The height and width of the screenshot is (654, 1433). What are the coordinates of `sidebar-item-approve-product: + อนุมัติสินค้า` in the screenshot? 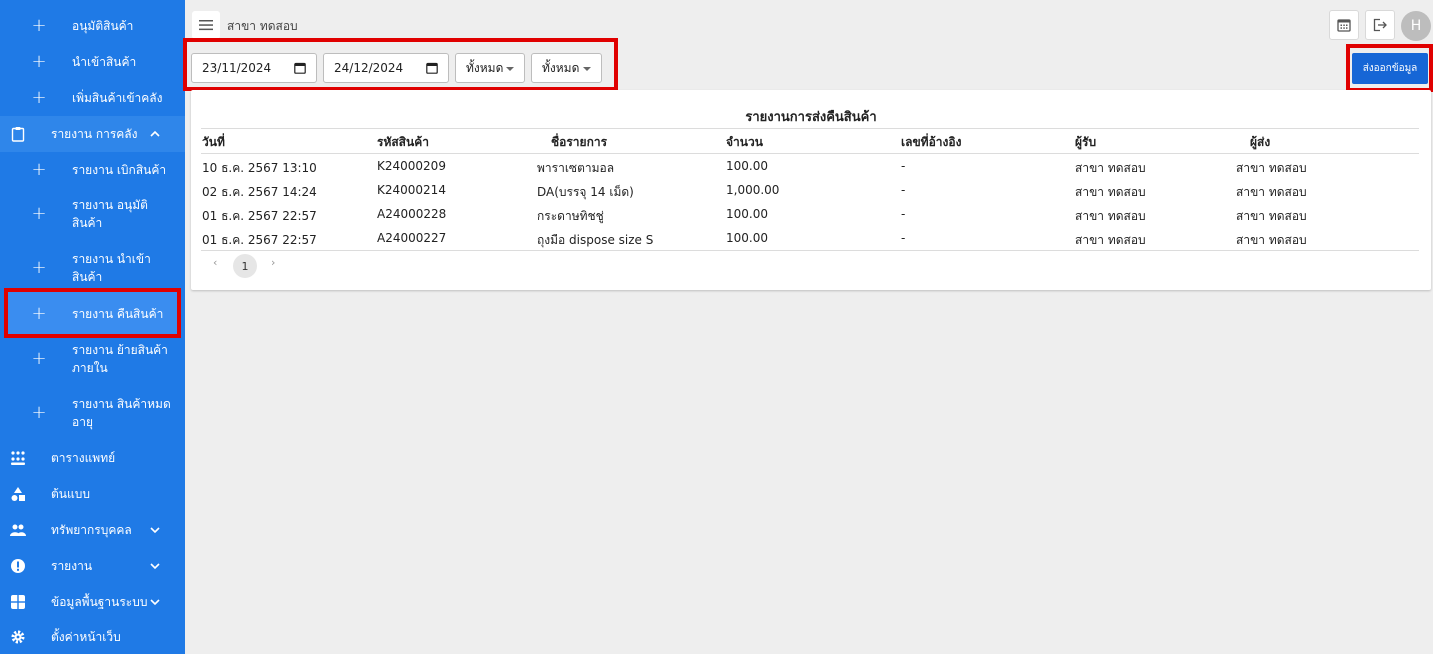 It's located at (92, 26).